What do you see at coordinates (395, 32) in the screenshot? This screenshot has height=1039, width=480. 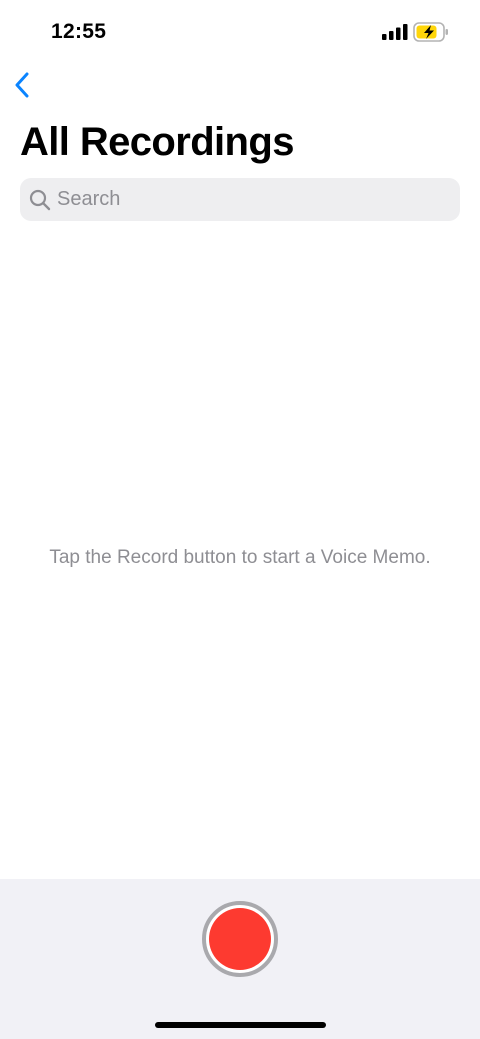 I see `cellular-signal-icon` at bounding box center [395, 32].